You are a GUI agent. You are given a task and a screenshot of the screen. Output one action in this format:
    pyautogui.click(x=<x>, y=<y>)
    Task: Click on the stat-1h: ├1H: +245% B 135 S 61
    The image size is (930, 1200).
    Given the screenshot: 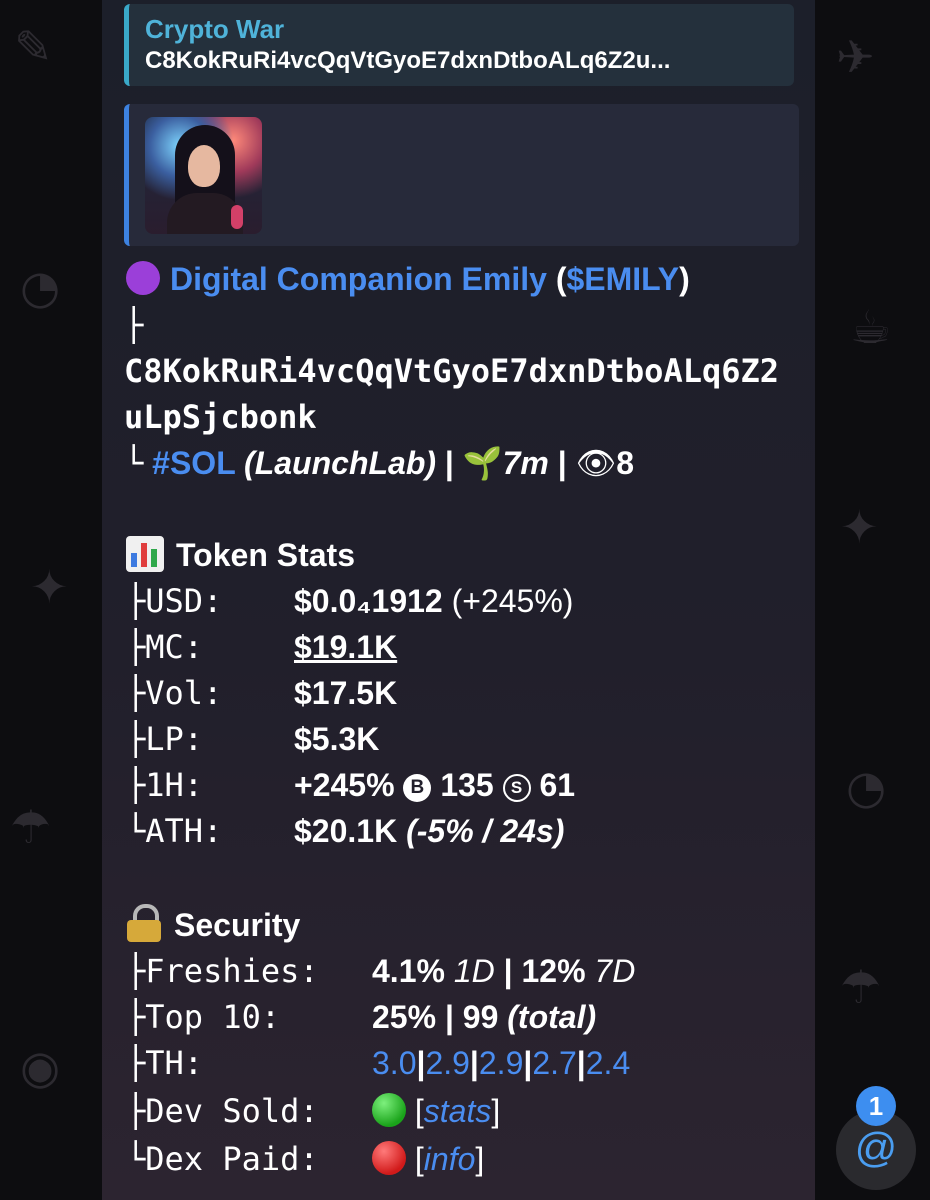 What is the action you would take?
    pyautogui.click(x=350, y=785)
    